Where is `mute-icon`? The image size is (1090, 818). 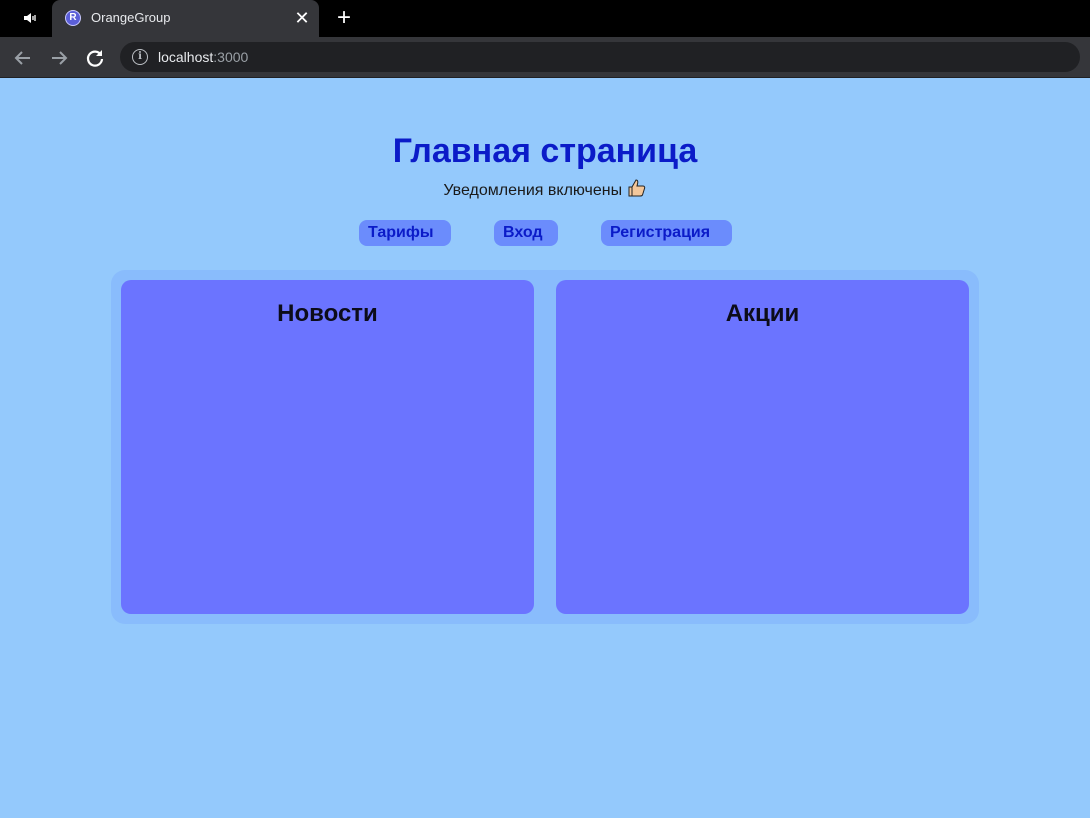 mute-icon is located at coordinates (31, 18).